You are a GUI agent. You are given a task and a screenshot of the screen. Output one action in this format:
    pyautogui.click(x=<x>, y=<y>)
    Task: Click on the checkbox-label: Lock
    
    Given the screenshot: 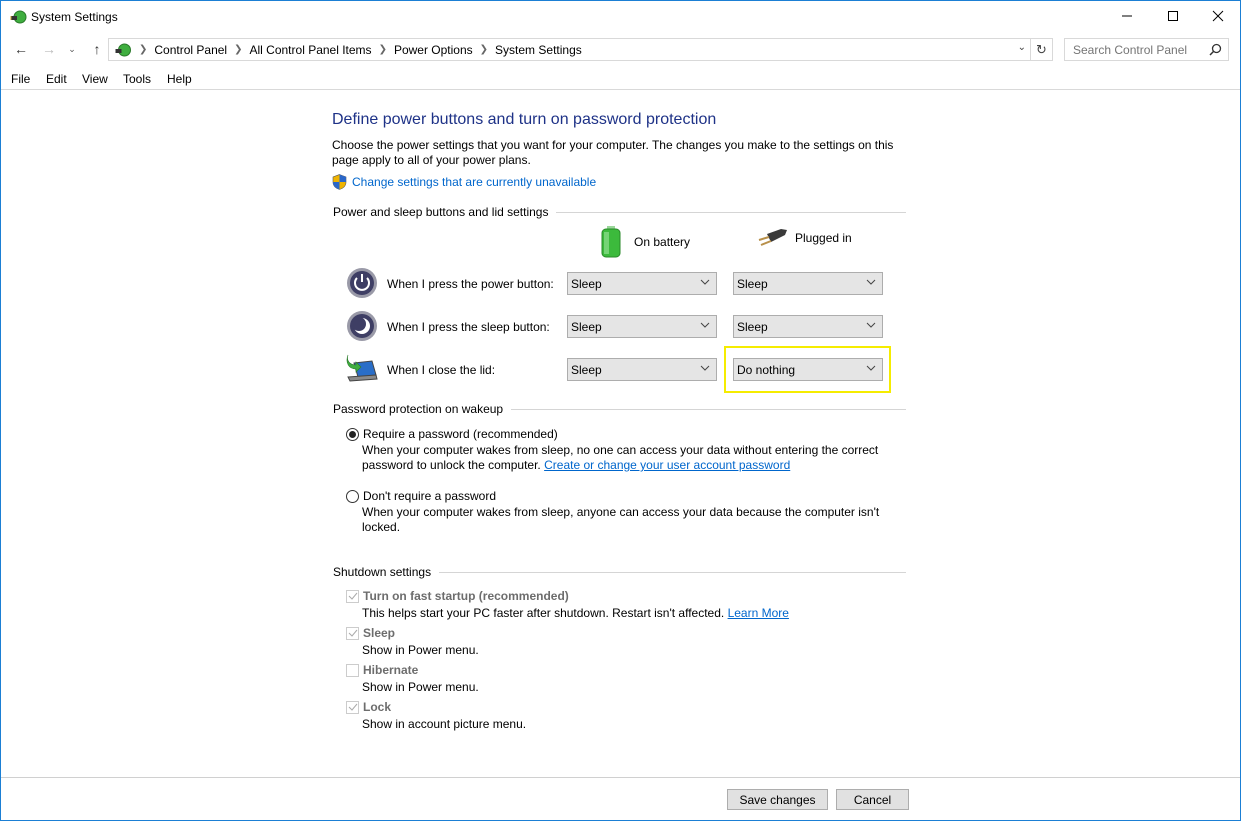 What is the action you would take?
    pyautogui.click(x=377, y=707)
    